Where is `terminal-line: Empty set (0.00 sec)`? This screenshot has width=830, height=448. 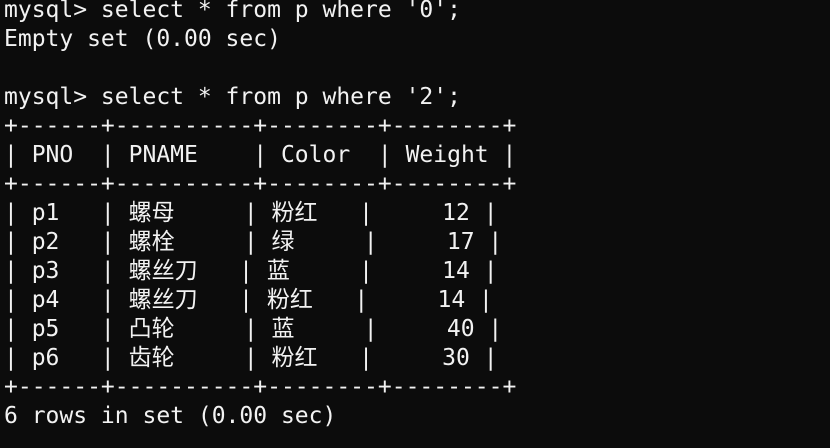 terminal-line: Empty set (0.00 sec) is located at coordinates (142, 39).